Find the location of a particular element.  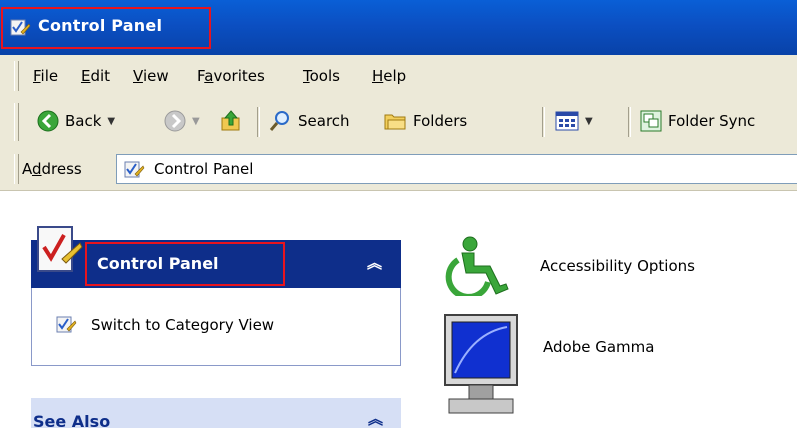

folder-sync-button: Folder Sync is located at coordinates (697, 121).